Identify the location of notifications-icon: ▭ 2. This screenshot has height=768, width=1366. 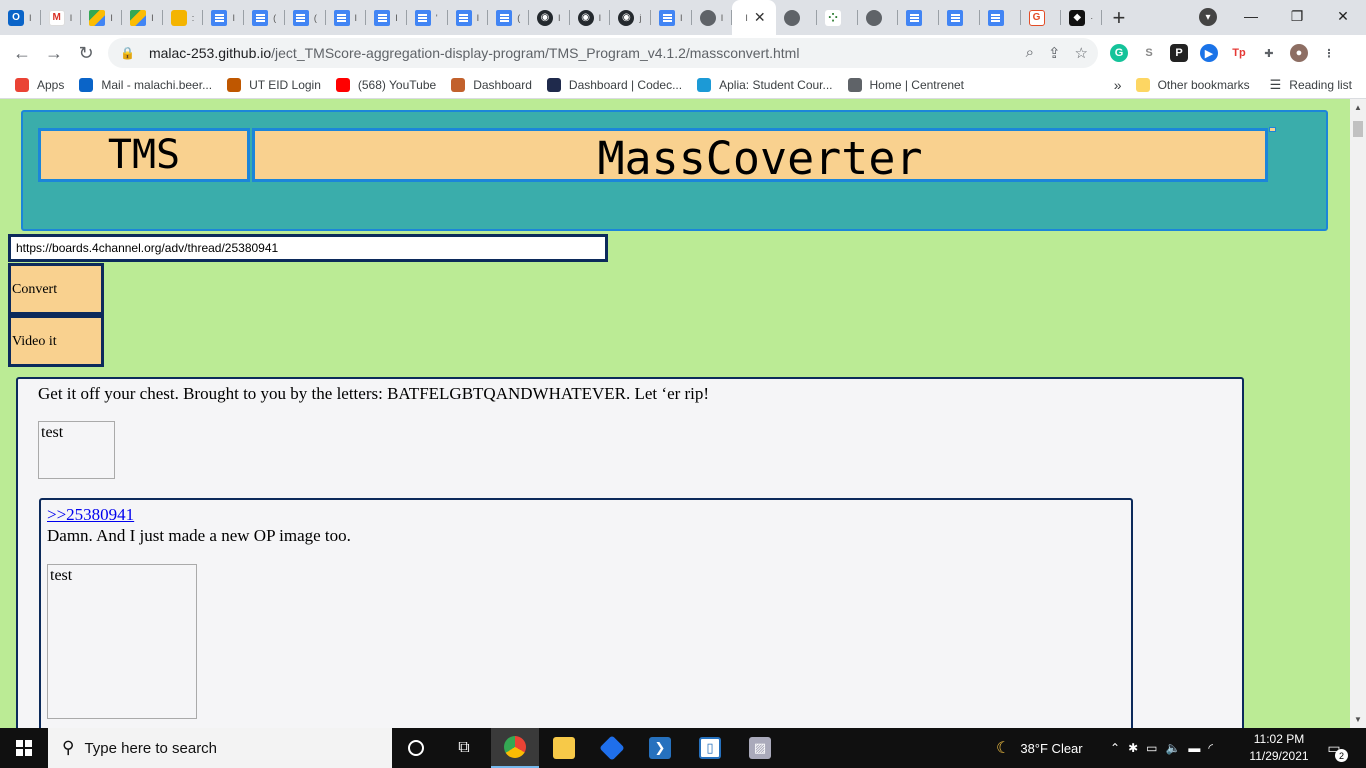
(1335, 749).